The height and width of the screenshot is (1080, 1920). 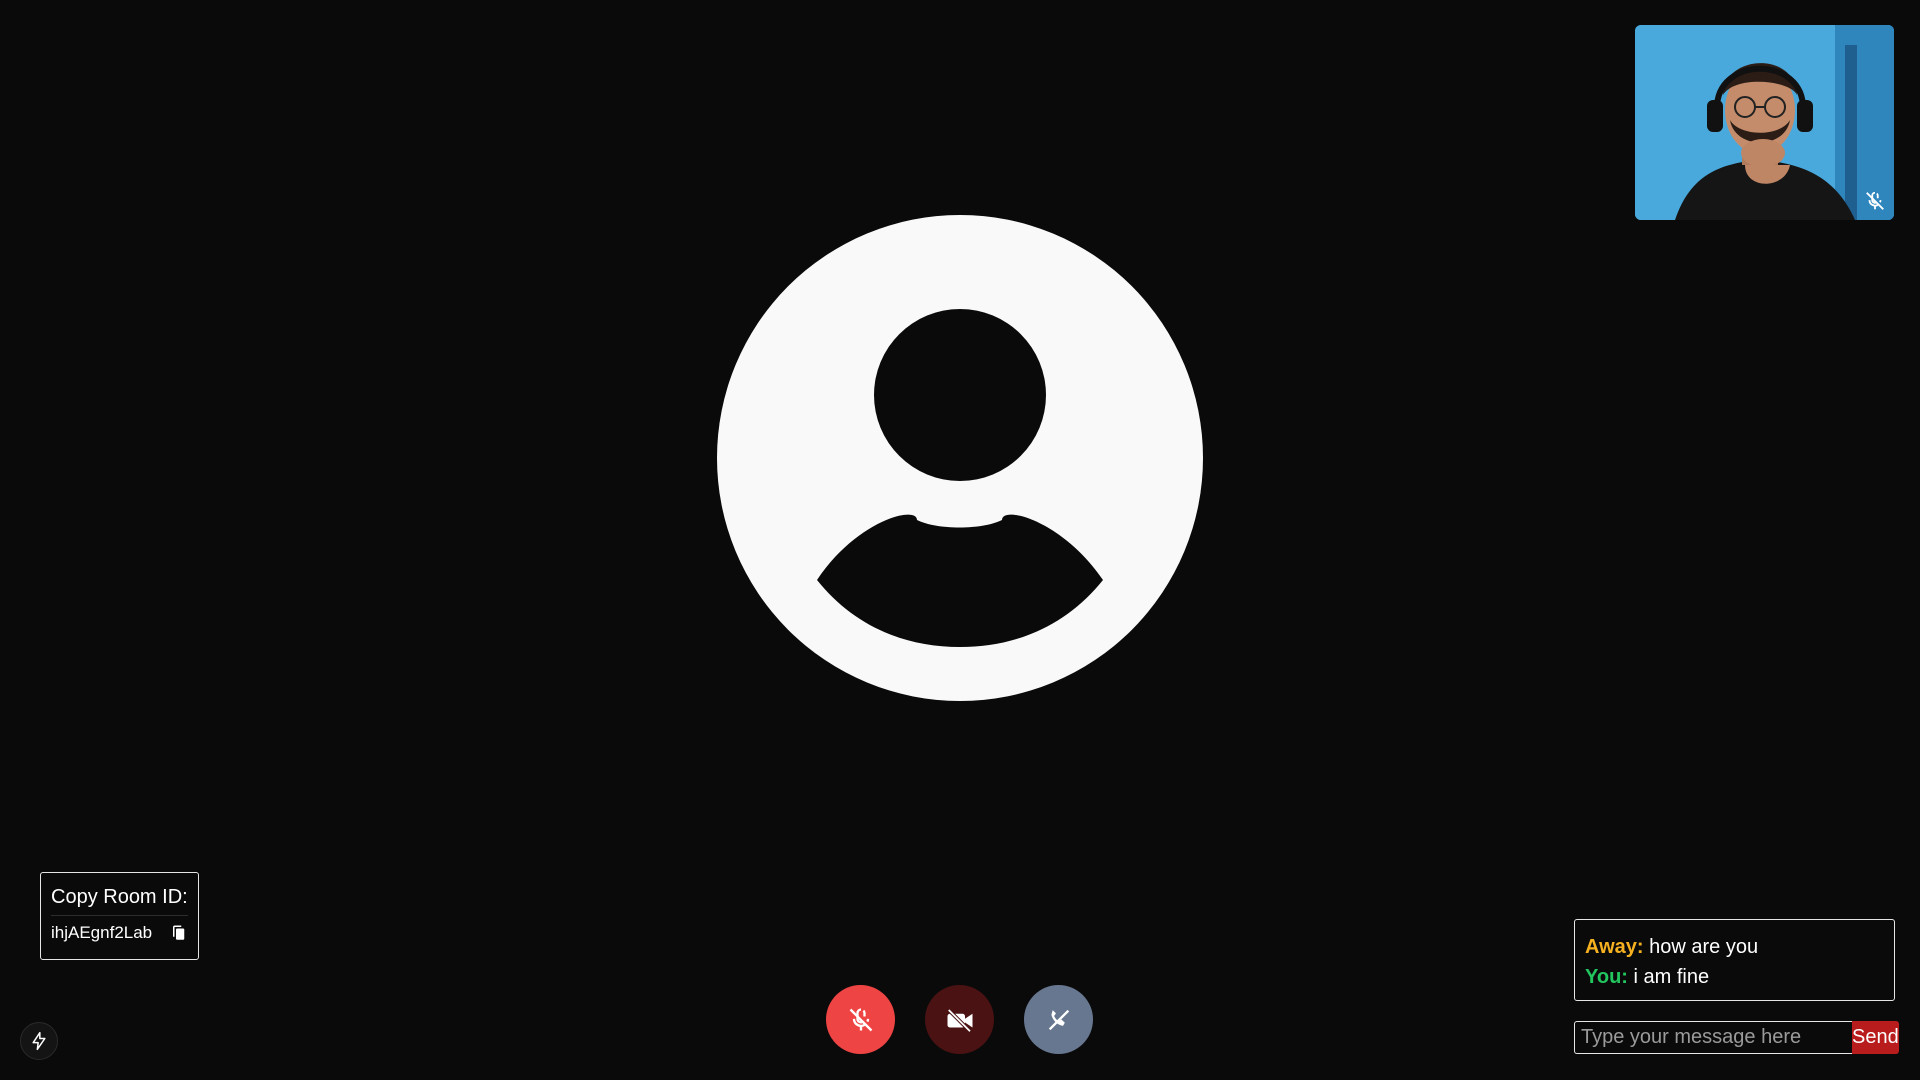 What do you see at coordinates (1734, 977) in the screenshot?
I see `chat-message: You: i am fine` at bounding box center [1734, 977].